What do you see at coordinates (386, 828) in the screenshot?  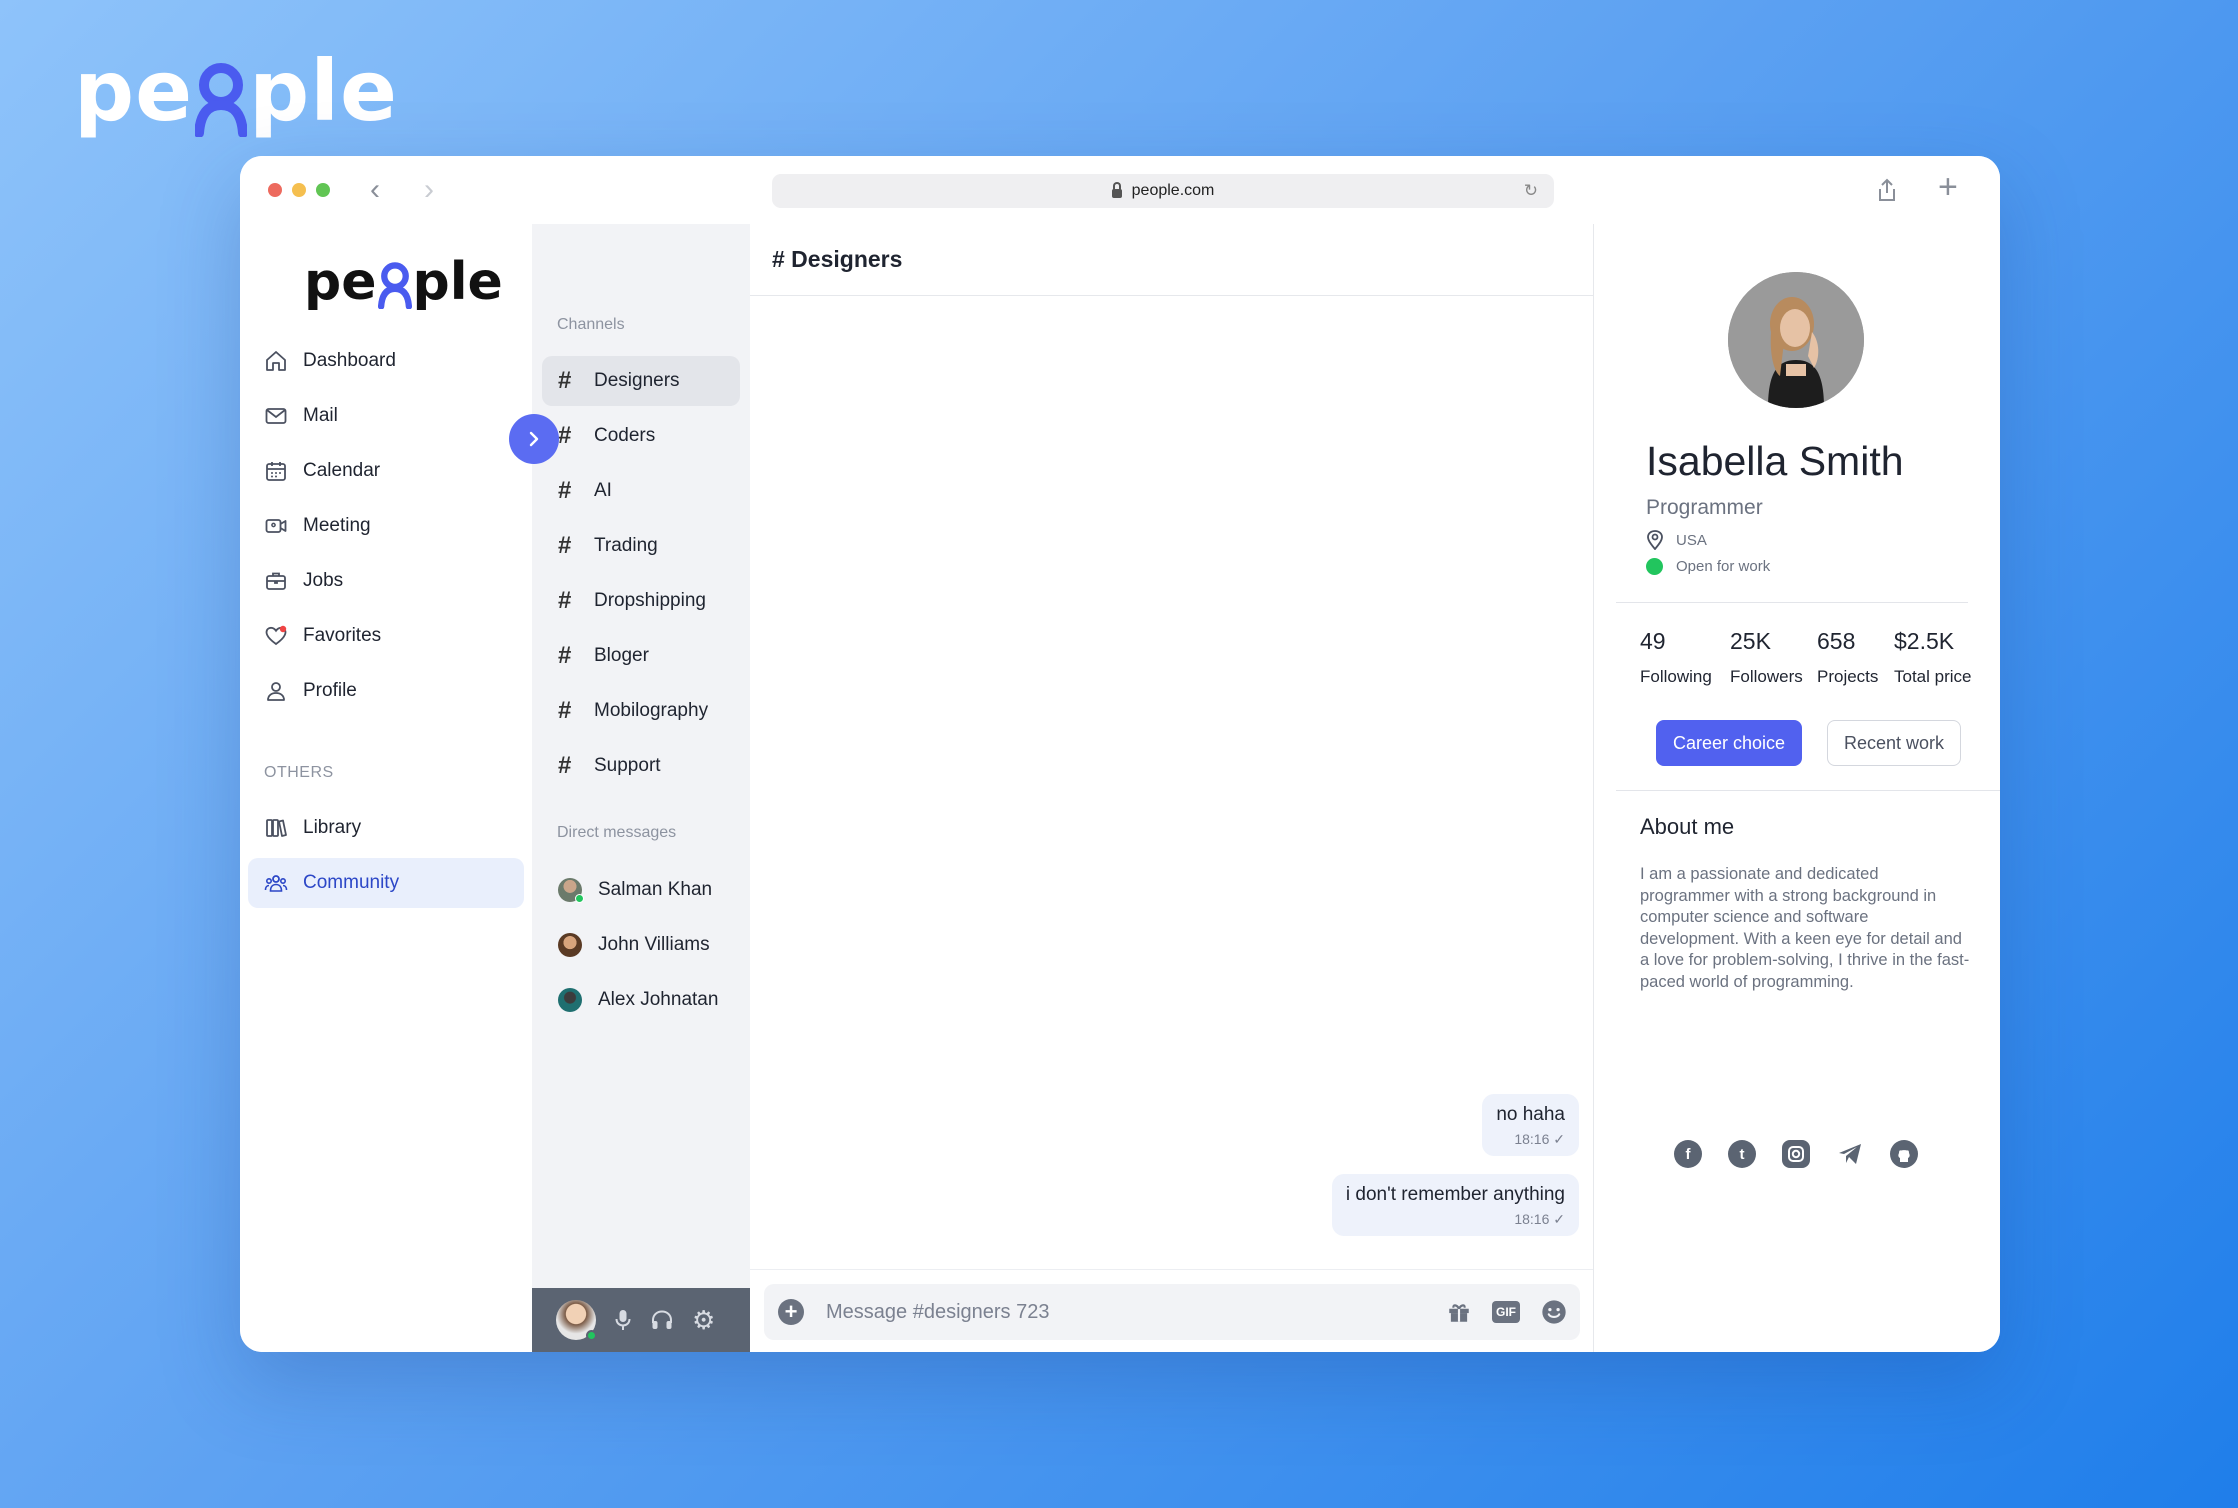 I see `nav-library: Library` at bounding box center [386, 828].